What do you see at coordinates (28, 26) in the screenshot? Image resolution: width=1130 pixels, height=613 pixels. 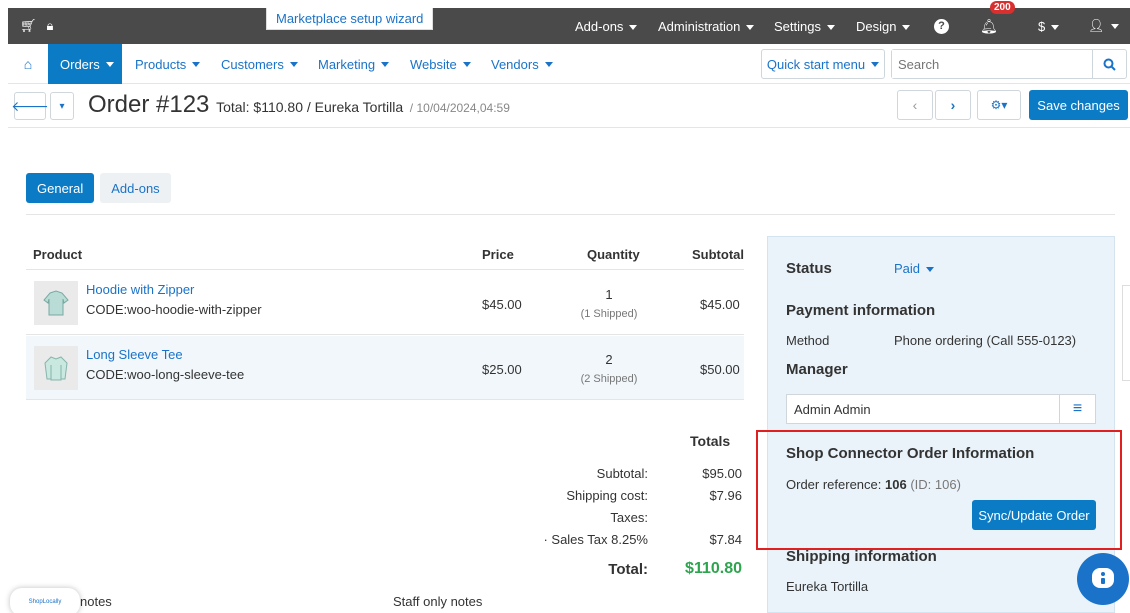 I see `cart-icon: 🛒︎` at bounding box center [28, 26].